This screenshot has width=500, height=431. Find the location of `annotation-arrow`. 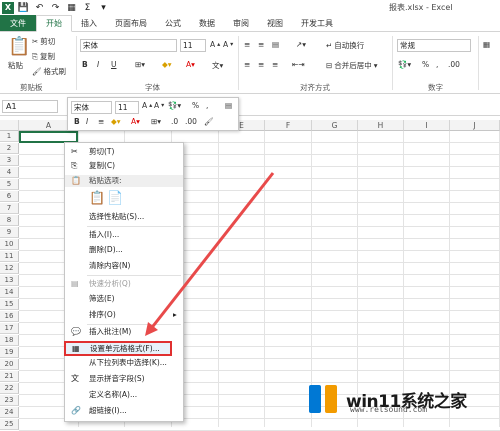

annotation-arrow is located at coordinates (210, 254).